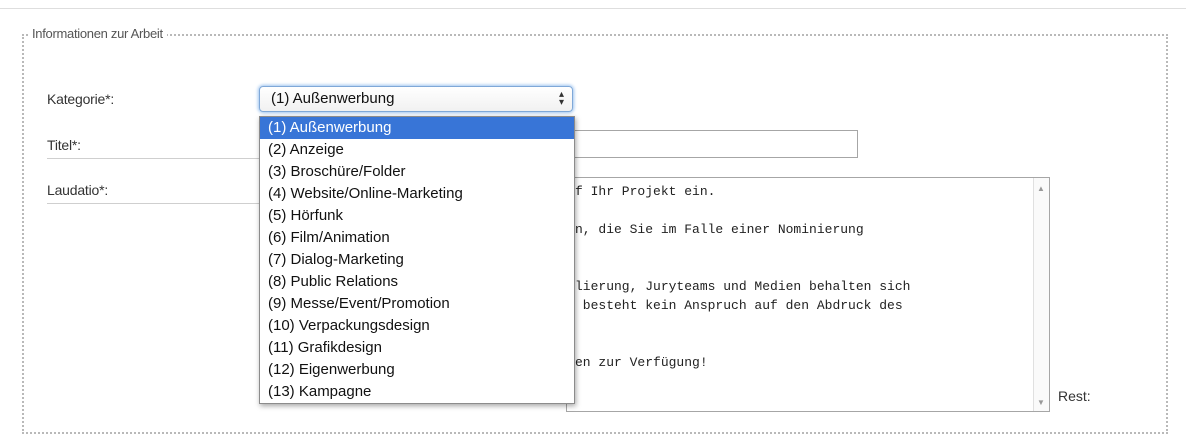 The width and height of the screenshot is (1186, 434). I want to click on up-down-arrows-icon: ▴ ▾, so click(561, 98).